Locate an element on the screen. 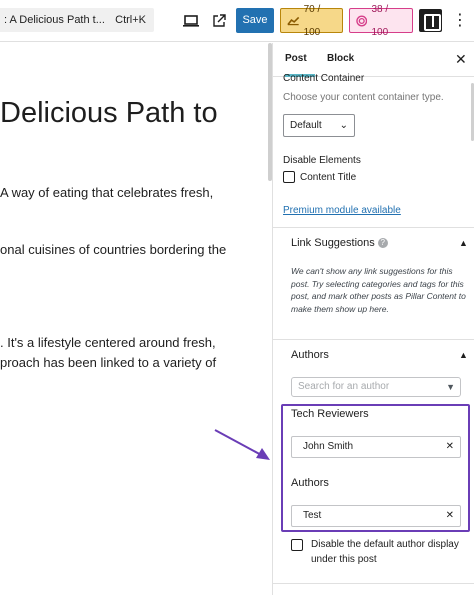  sidebar-tabs: Post Block ✕ is located at coordinates (373, 60).